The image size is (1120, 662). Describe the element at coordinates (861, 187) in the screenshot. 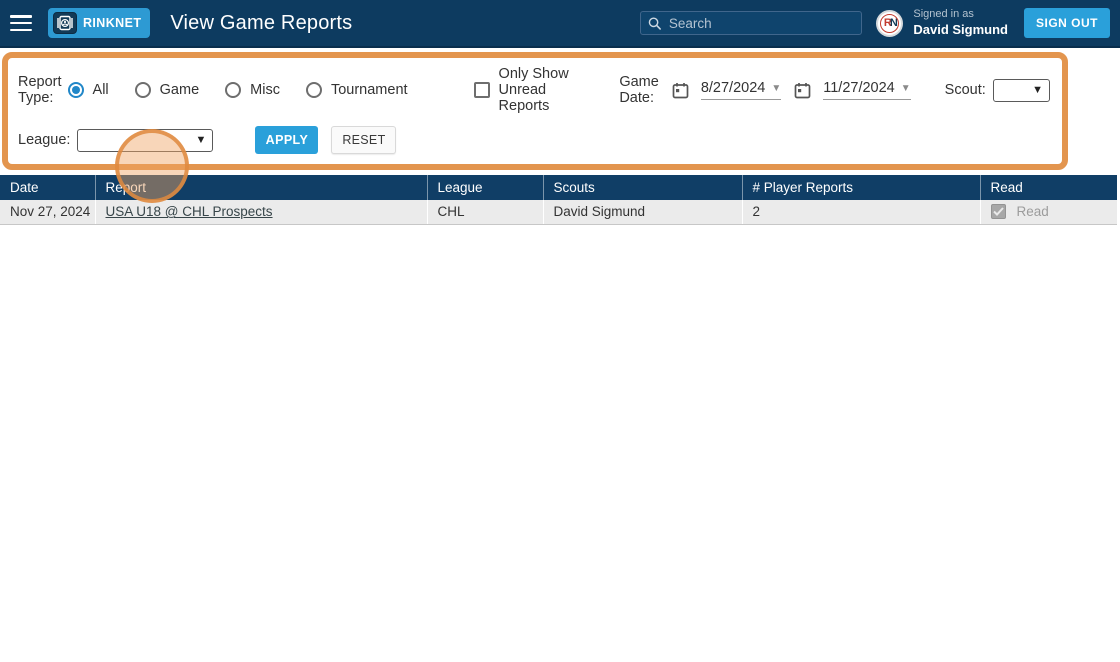

I see `column-header-player-reports: # Player Reports` at that location.